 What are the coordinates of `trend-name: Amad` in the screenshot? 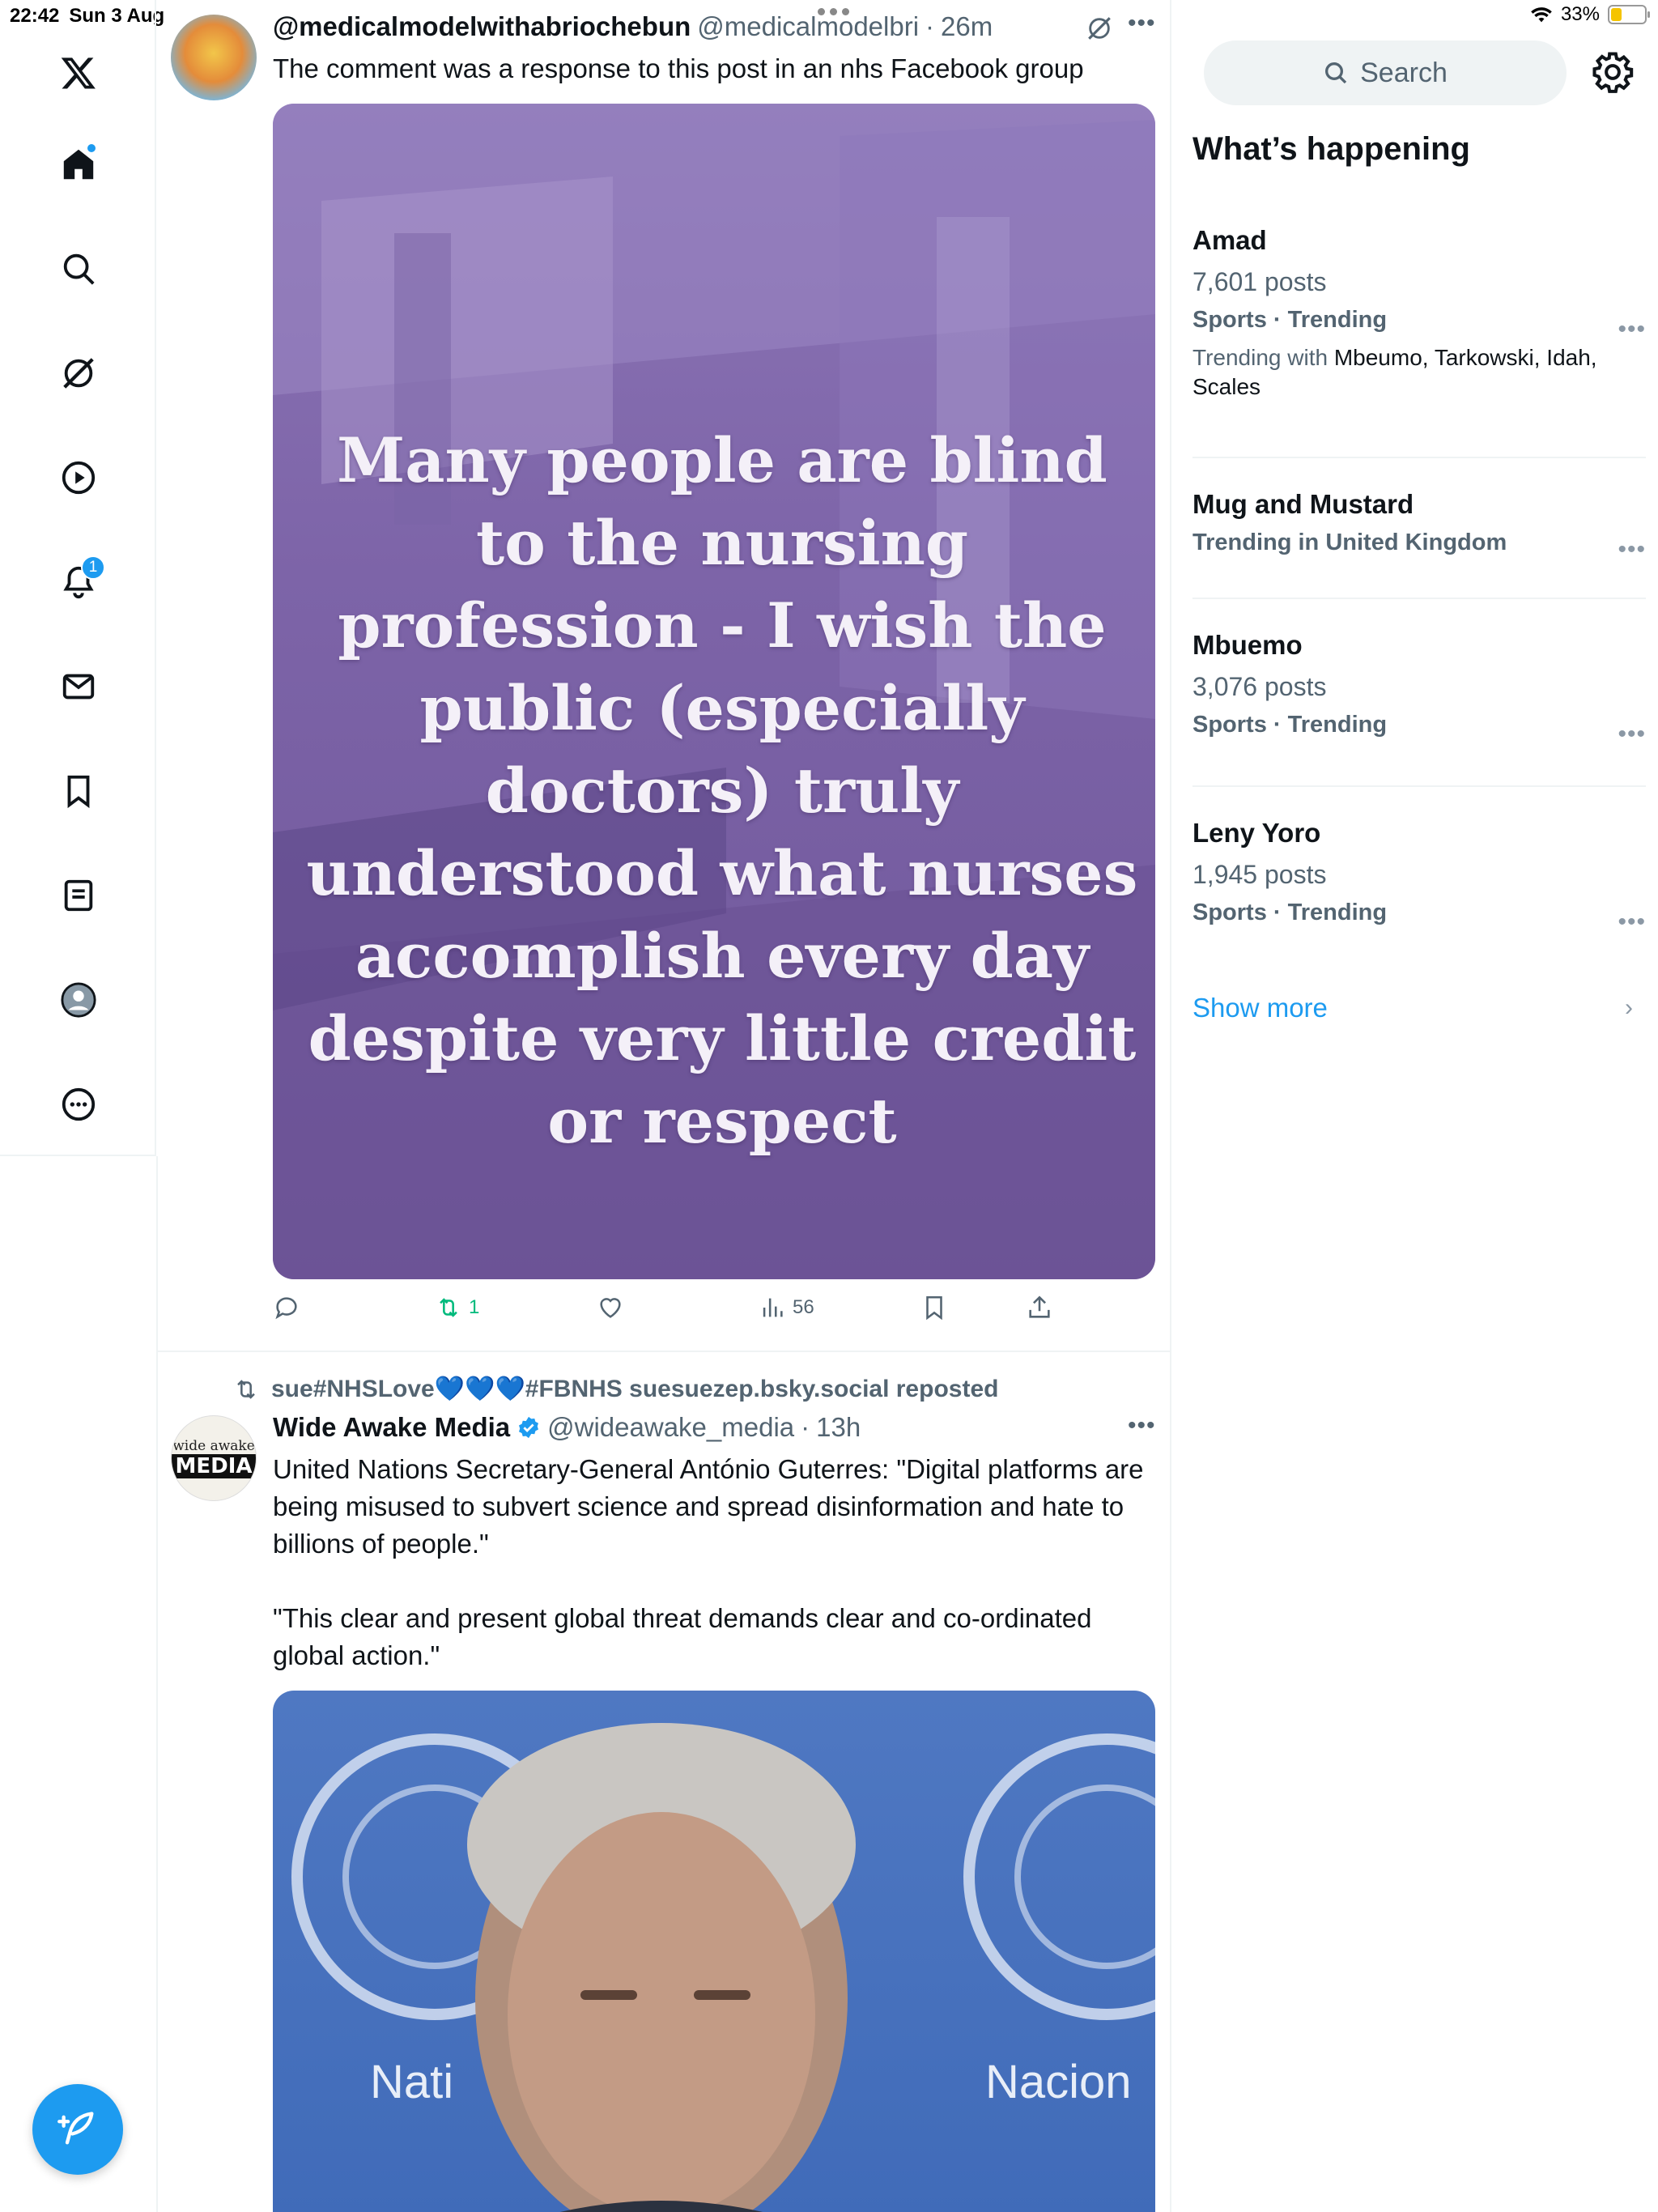 It's located at (1229, 240).